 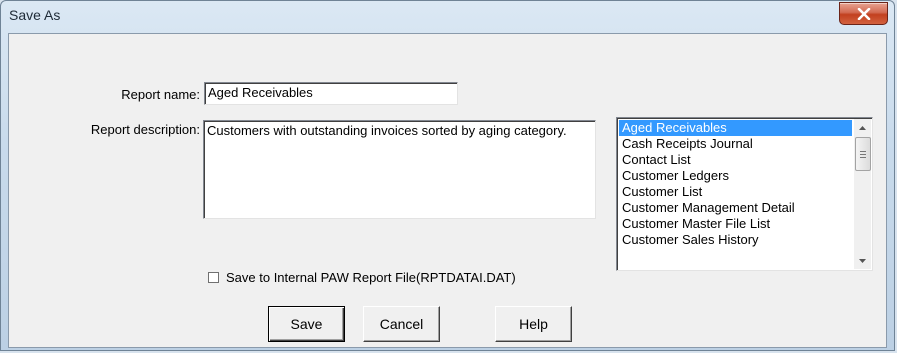 What do you see at coordinates (735, 224) in the screenshot?
I see `report-list-item: Customer Master File List` at bounding box center [735, 224].